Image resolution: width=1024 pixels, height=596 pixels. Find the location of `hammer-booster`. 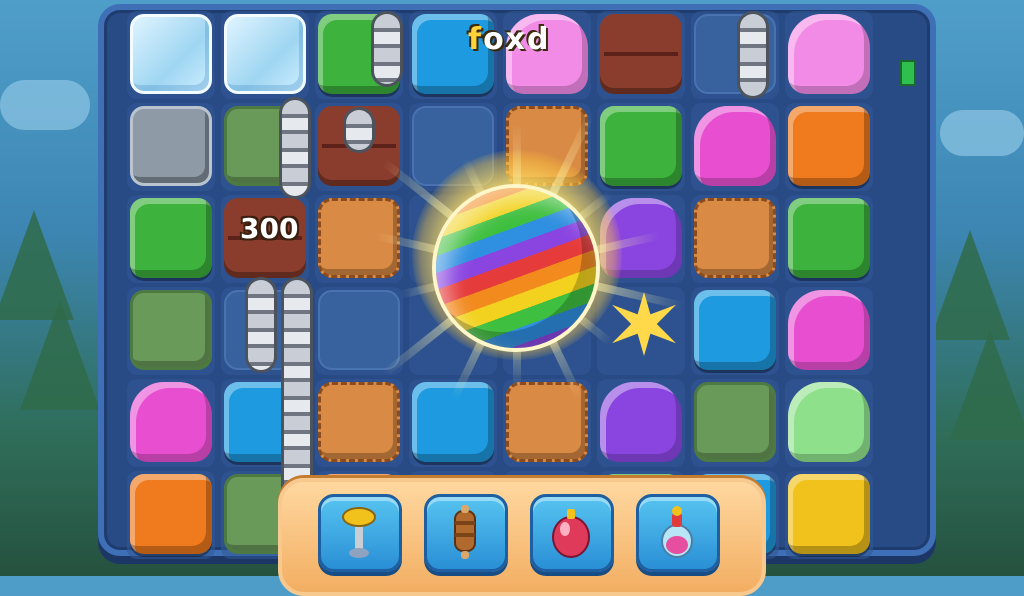

hammer-booster is located at coordinates (360, 533).